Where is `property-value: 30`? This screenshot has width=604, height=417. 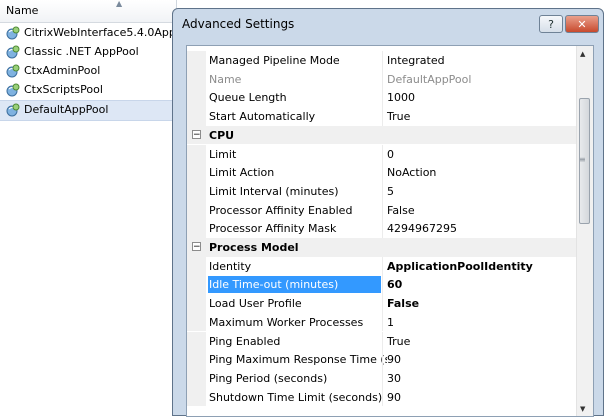 property-value: 30 is located at coordinates (394, 378).